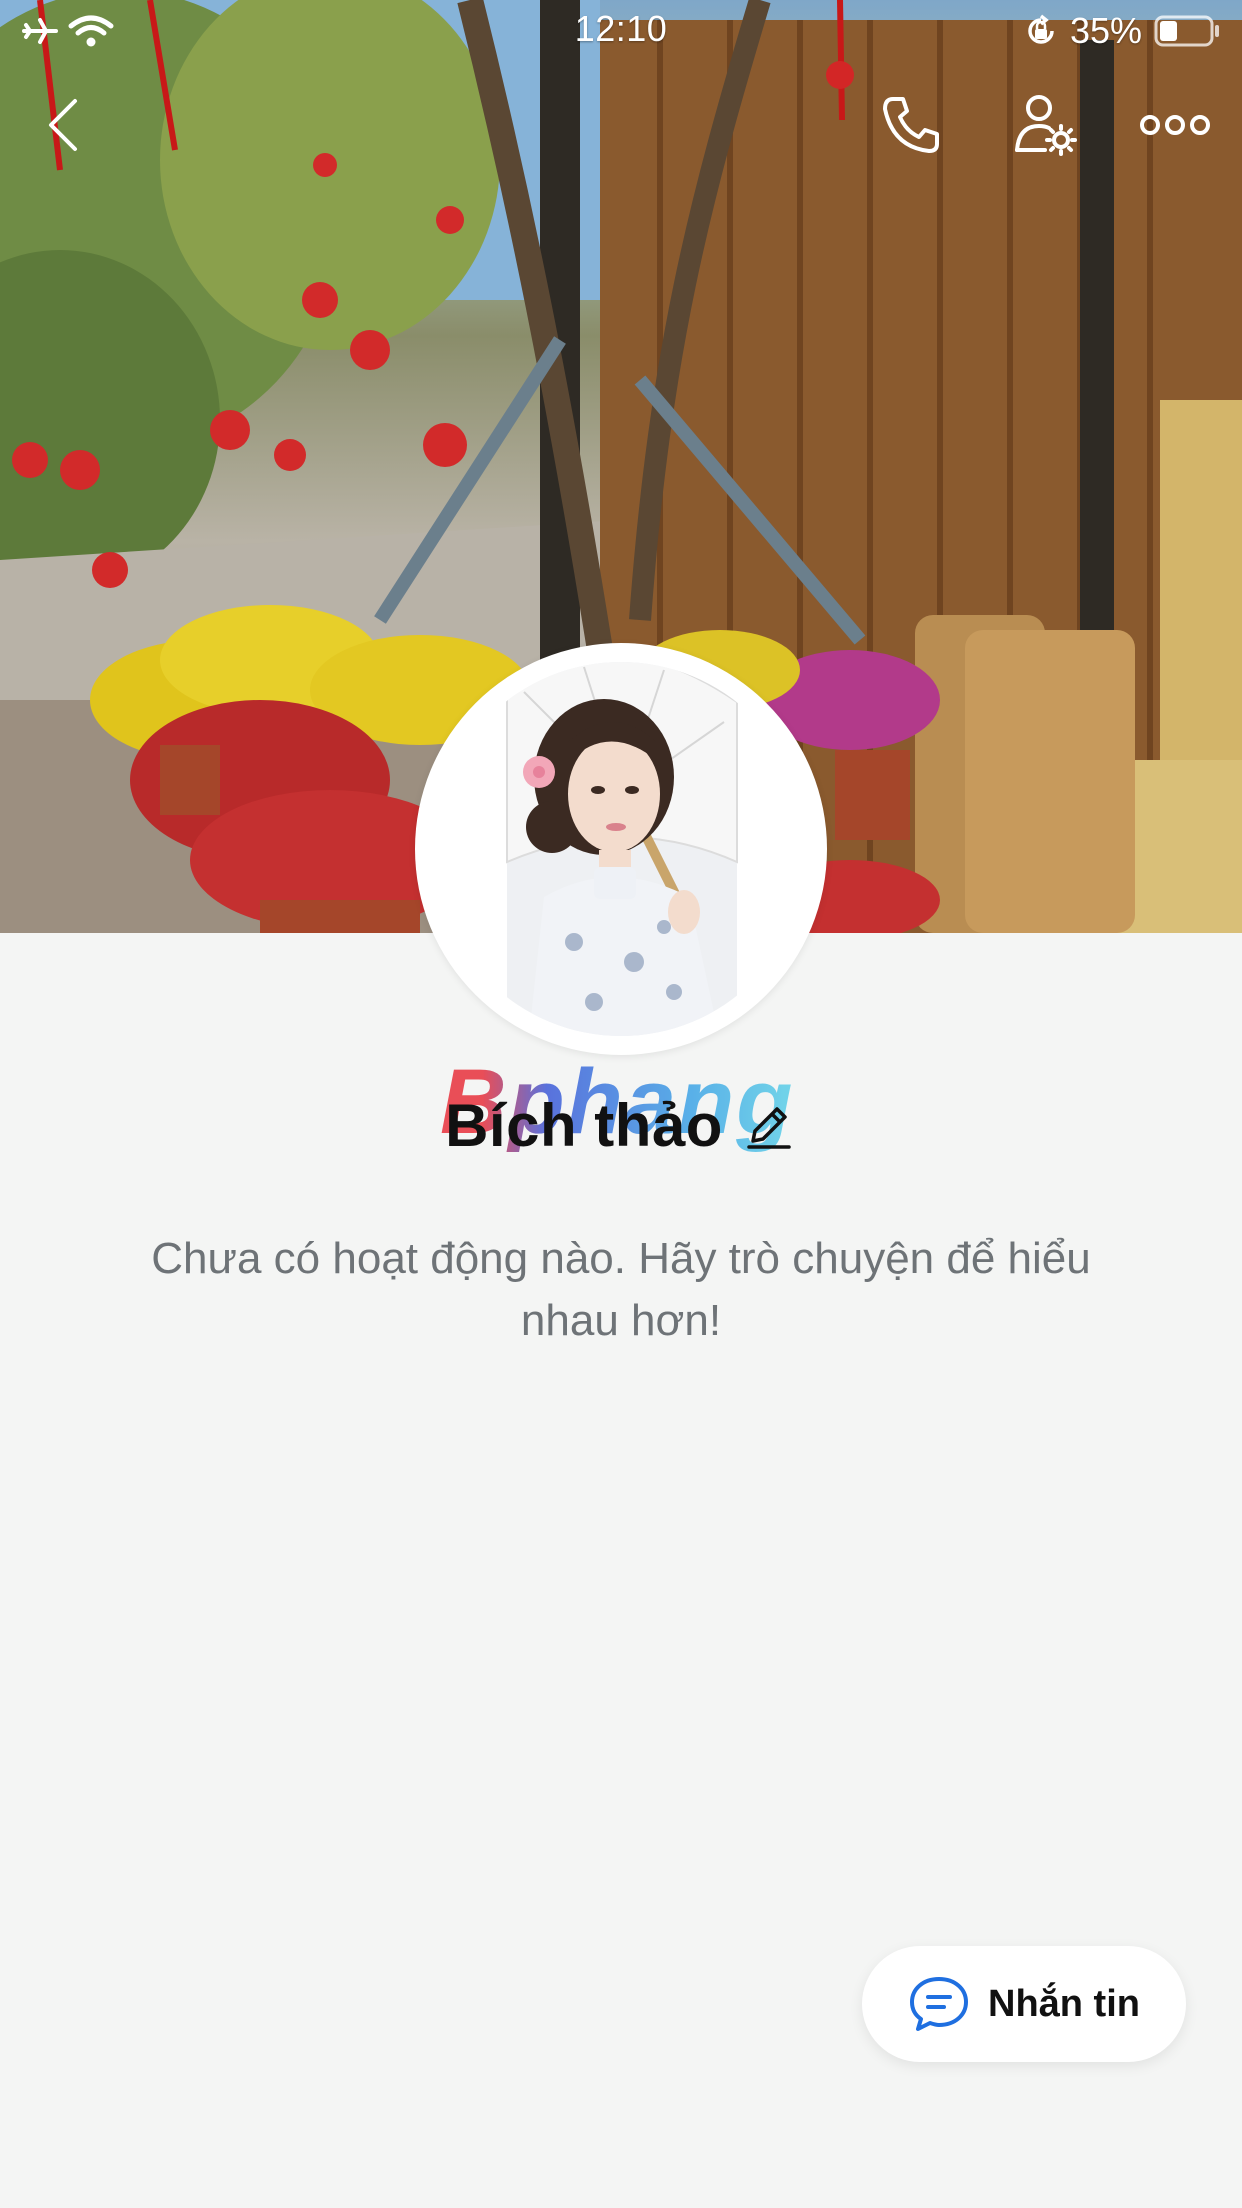  What do you see at coordinates (1105, 30) in the screenshot?
I see `battery-percent: 35%` at bounding box center [1105, 30].